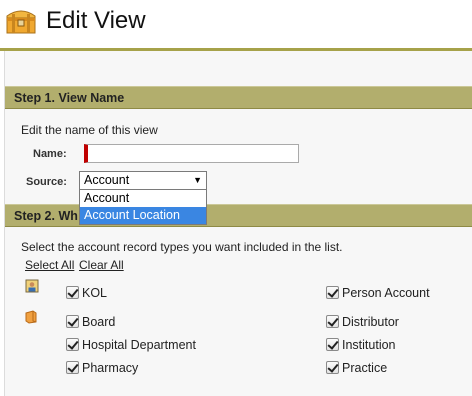 Image resolution: width=472 pixels, height=396 pixels. What do you see at coordinates (89, 130) in the screenshot?
I see `step1-instructions: Edit the name of this view` at bounding box center [89, 130].